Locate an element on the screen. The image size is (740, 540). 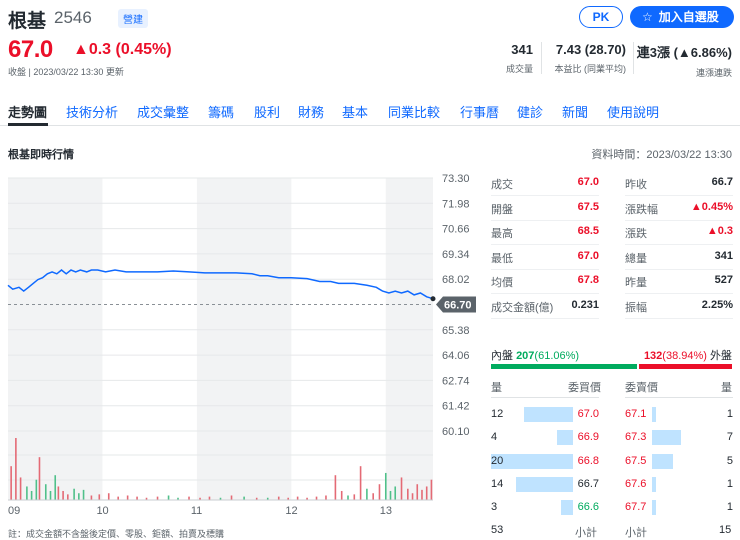
quote-label: 開盤 is located at coordinates (502, 209).